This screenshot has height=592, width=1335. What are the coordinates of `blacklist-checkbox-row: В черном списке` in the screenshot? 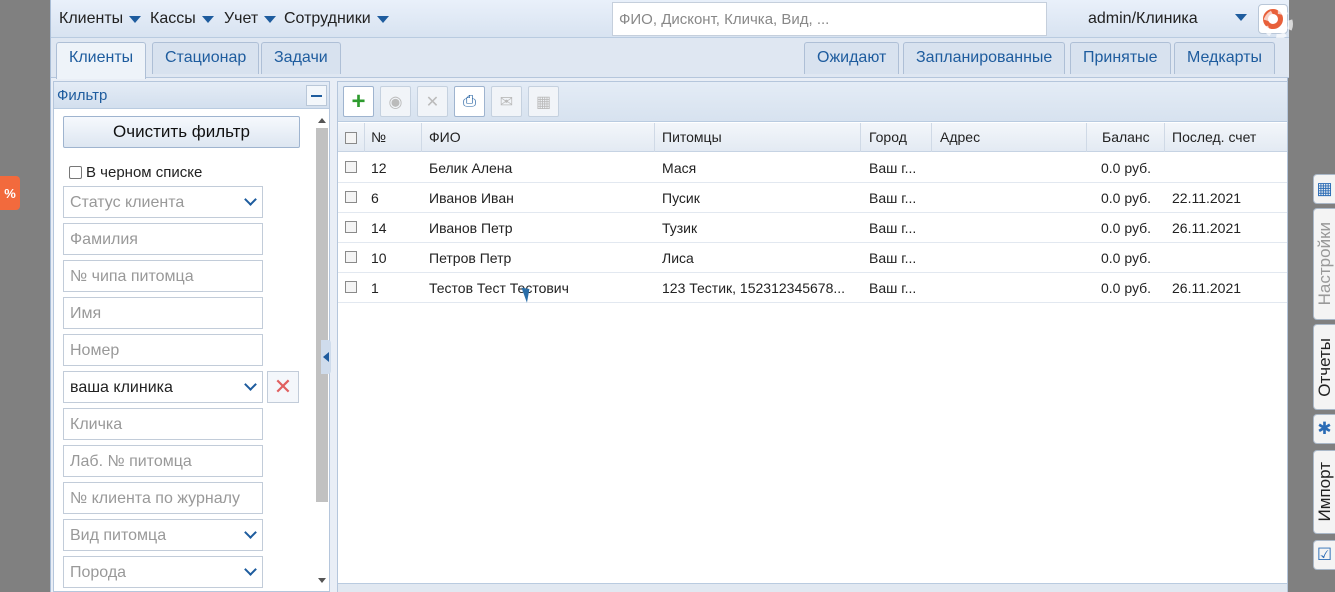 It's located at (135, 172).